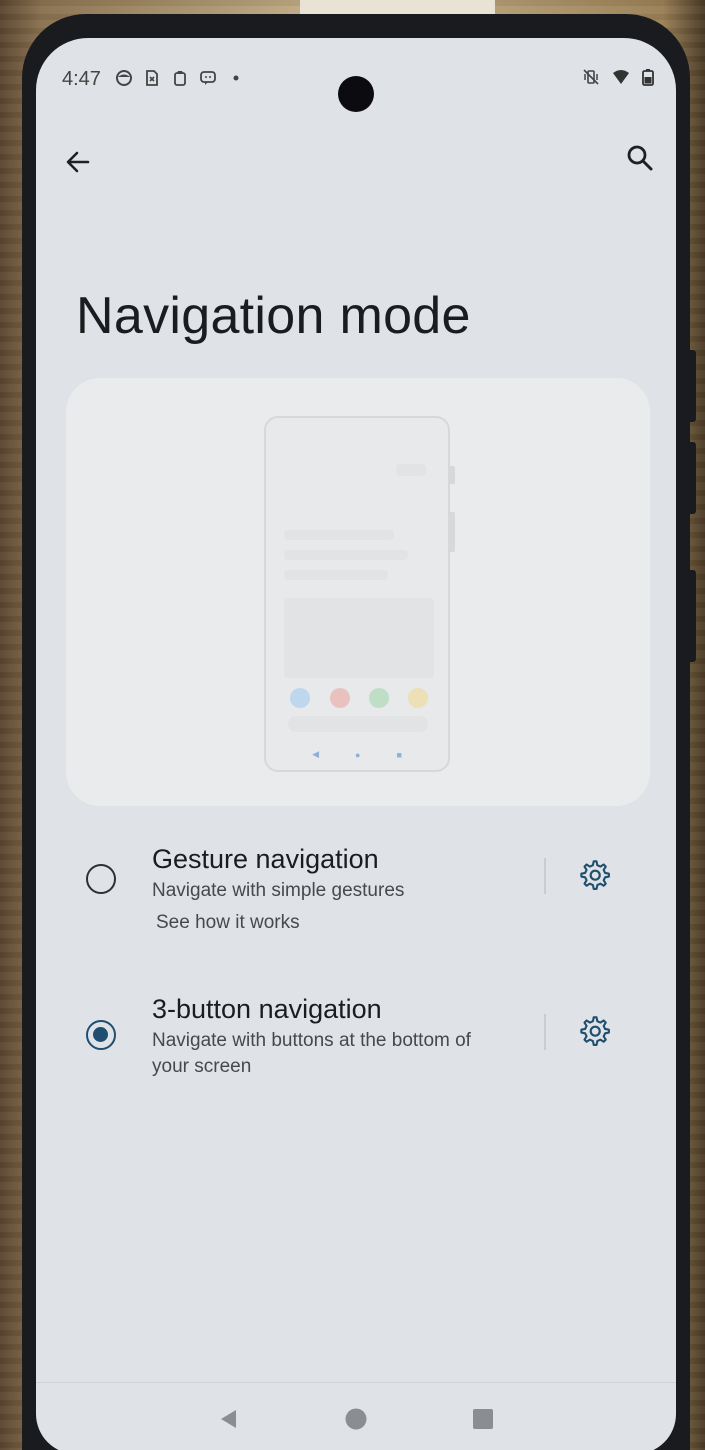  I want to click on option-subtitle: Navigate with simple gestures, so click(278, 890).